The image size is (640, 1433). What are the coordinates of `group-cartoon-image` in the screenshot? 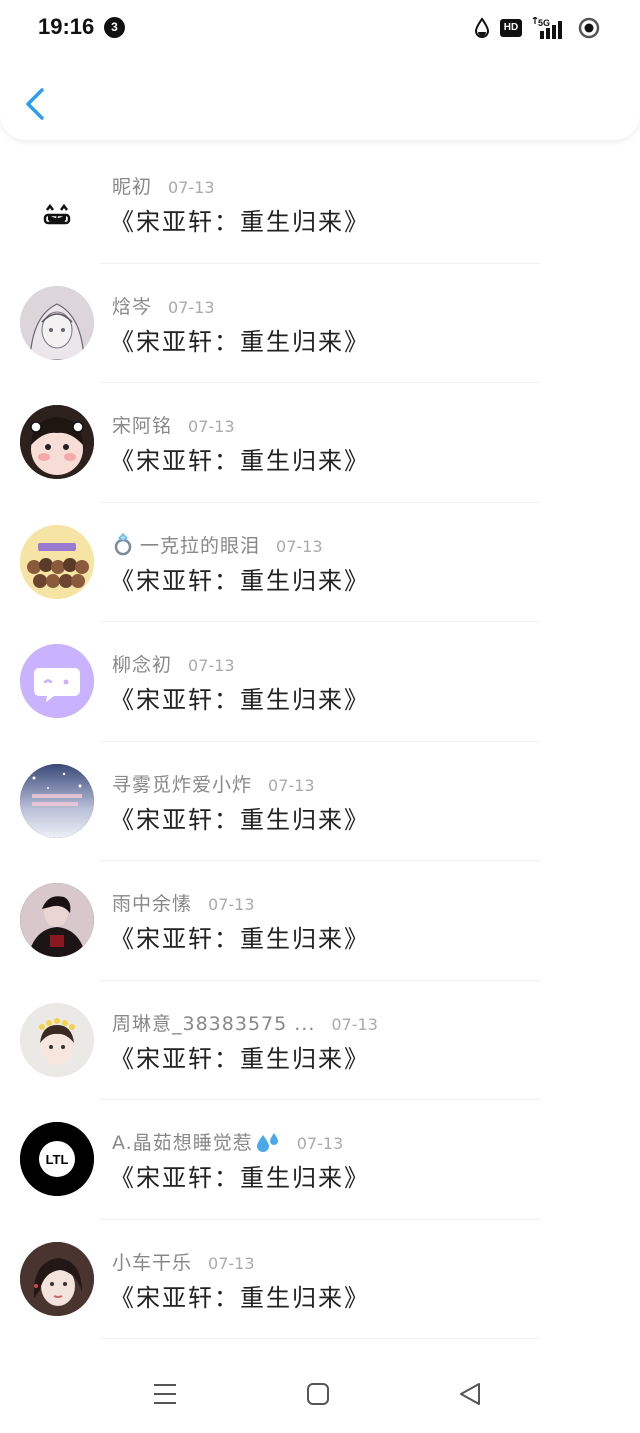 It's located at (57, 561).